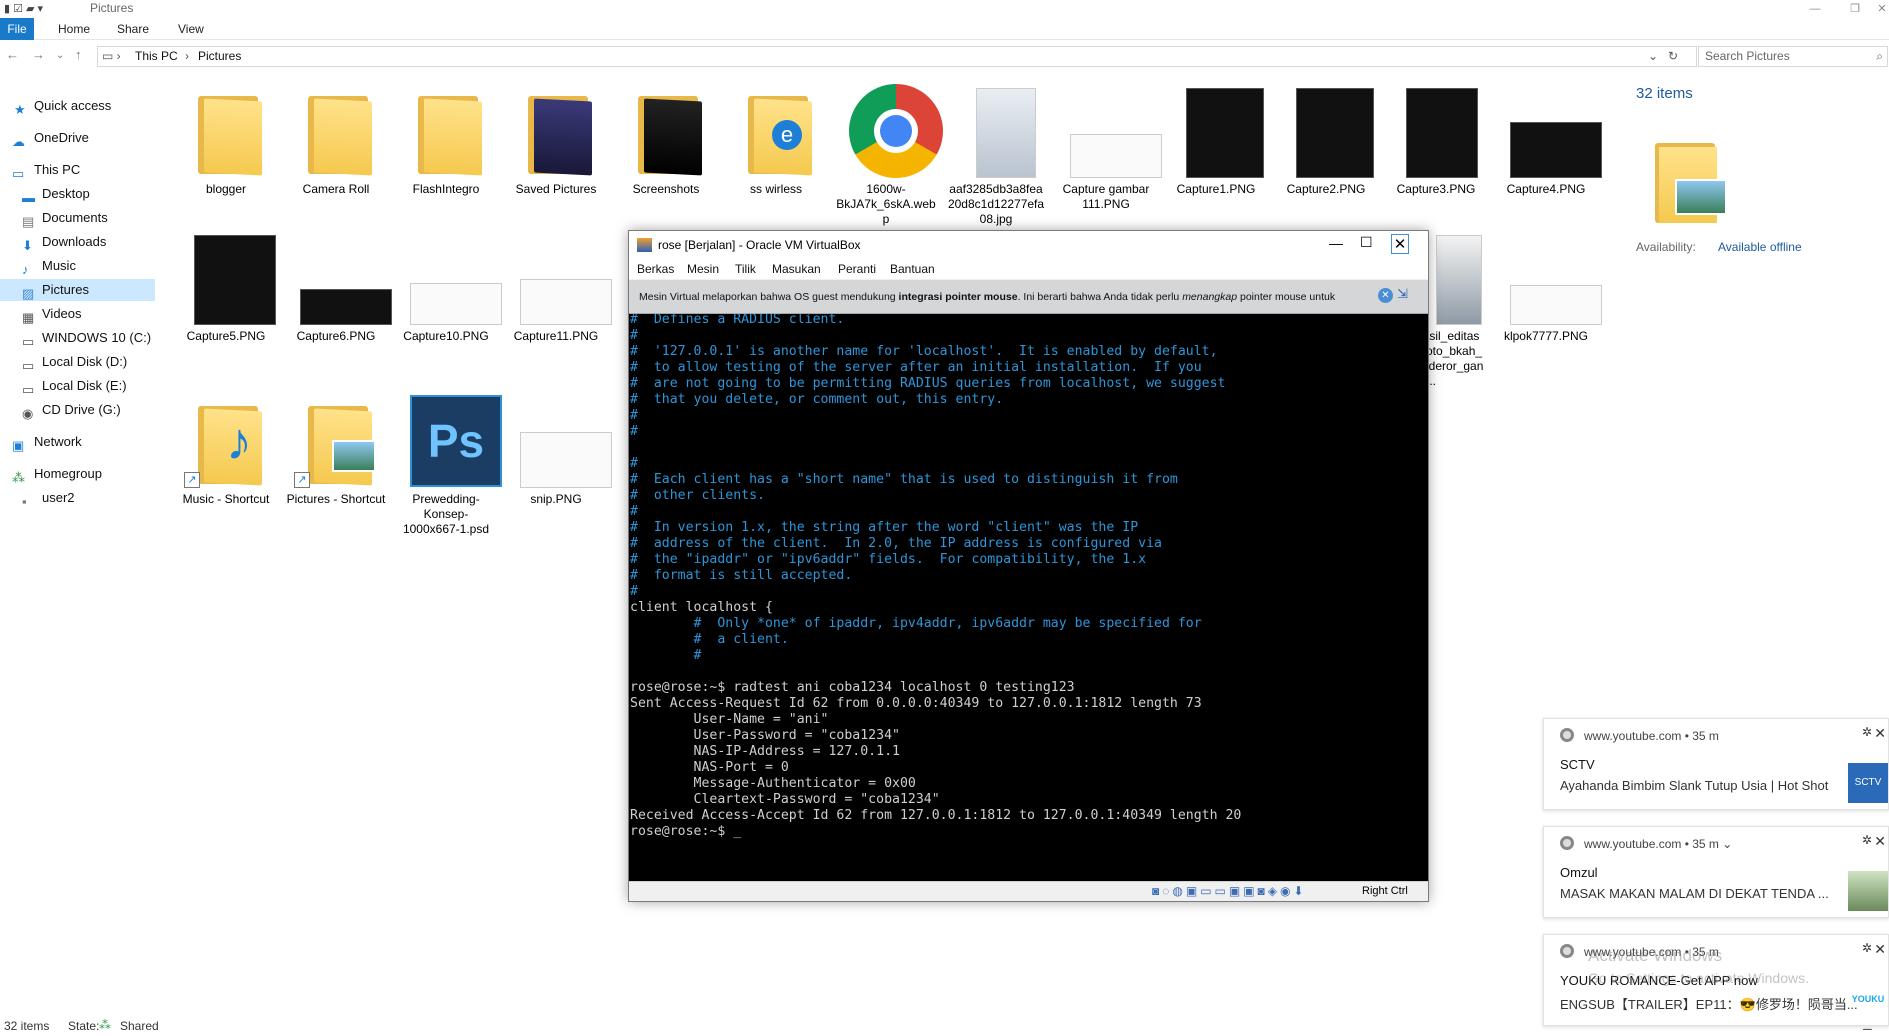 The image size is (1889, 1036). I want to click on breadcrumb-pictures: Pictures, so click(219, 56).